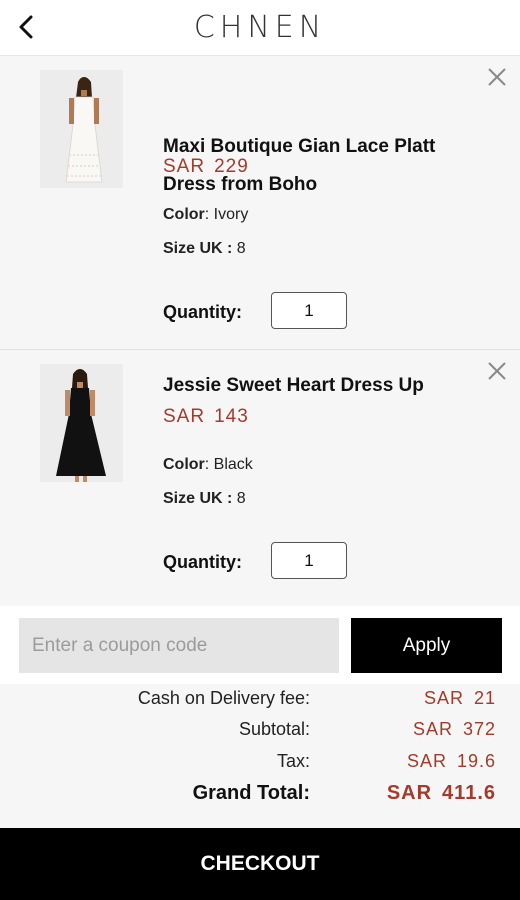  What do you see at coordinates (318, 386) in the screenshot?
I see `product-title: Jessie Sweet Heart Dress Up` at bounding box center [318, 386].